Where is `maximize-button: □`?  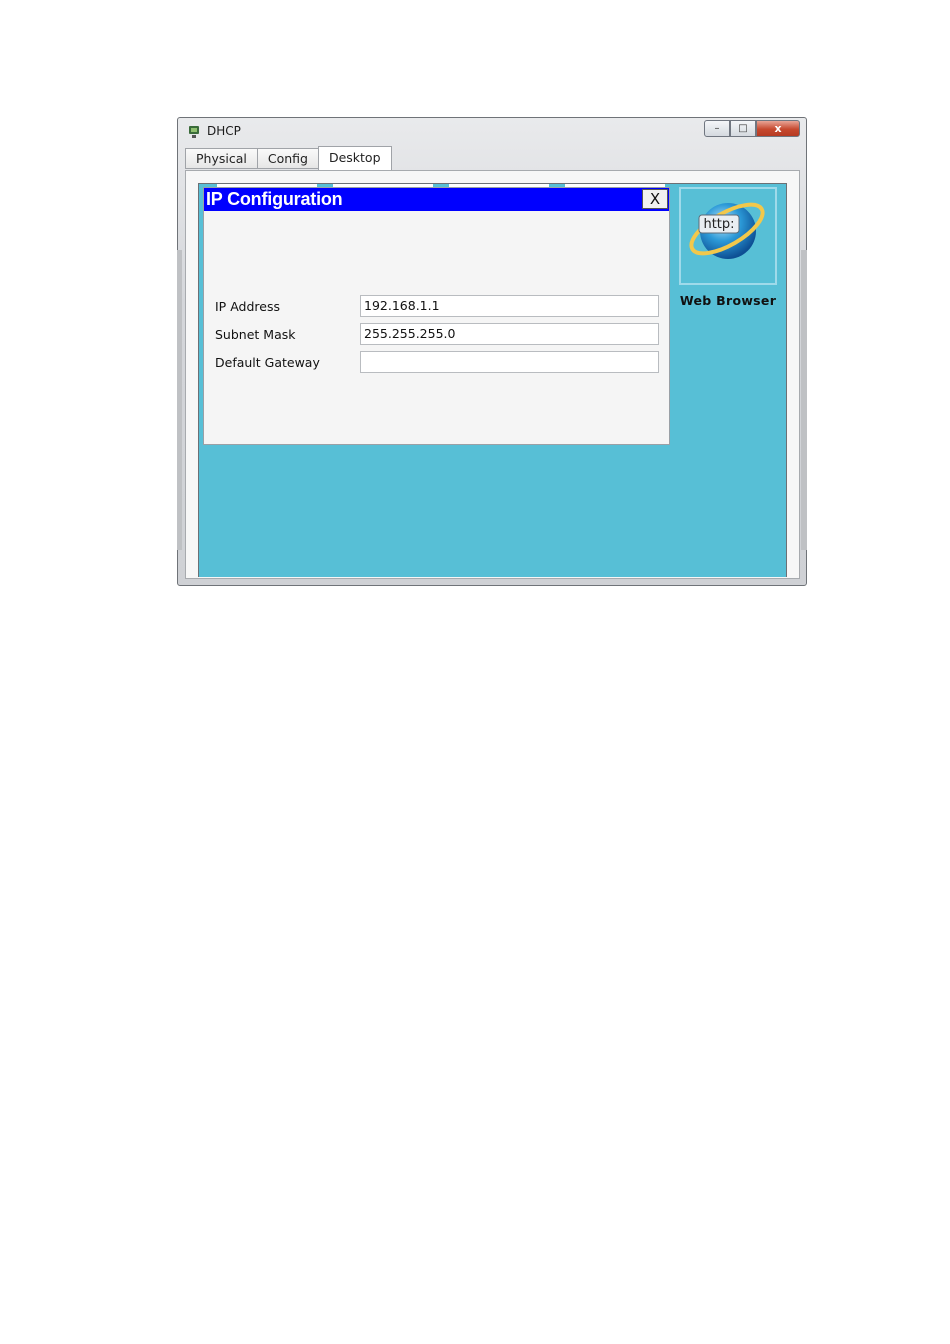
maximize-button: □ is located at coordinates (743, 128).